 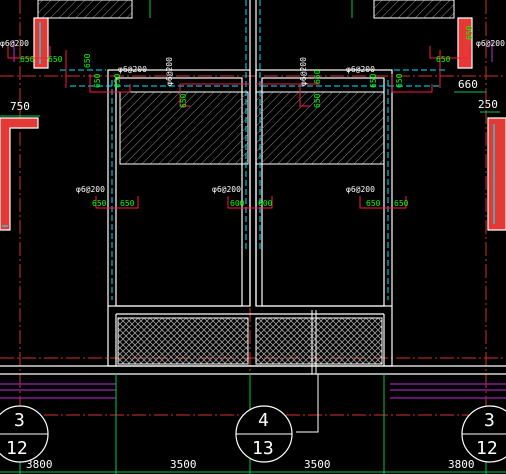 I want to click on axis-bubble-center: 4 13, so click(x=264, y=434).